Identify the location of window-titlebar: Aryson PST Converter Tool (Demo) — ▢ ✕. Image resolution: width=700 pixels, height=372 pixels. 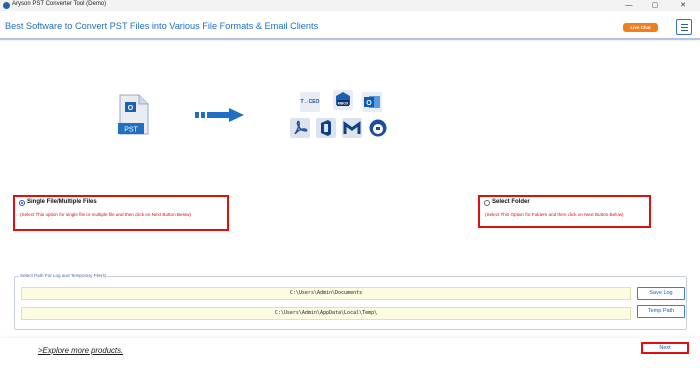
(350, 5).